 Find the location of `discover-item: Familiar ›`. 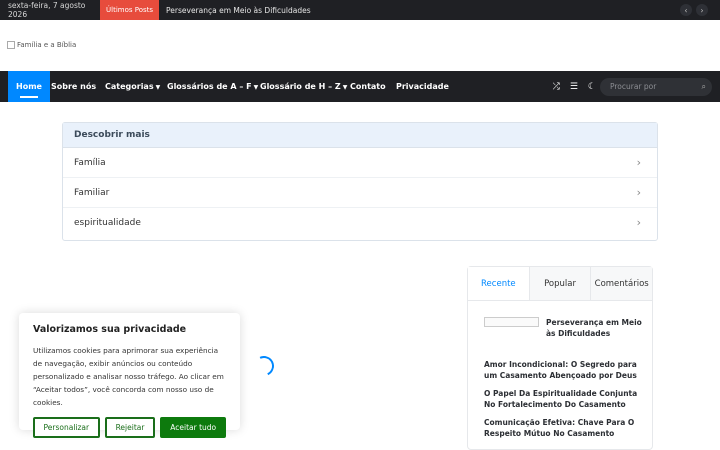

discover-item: Familiar › is located at coordinates (360, 193).